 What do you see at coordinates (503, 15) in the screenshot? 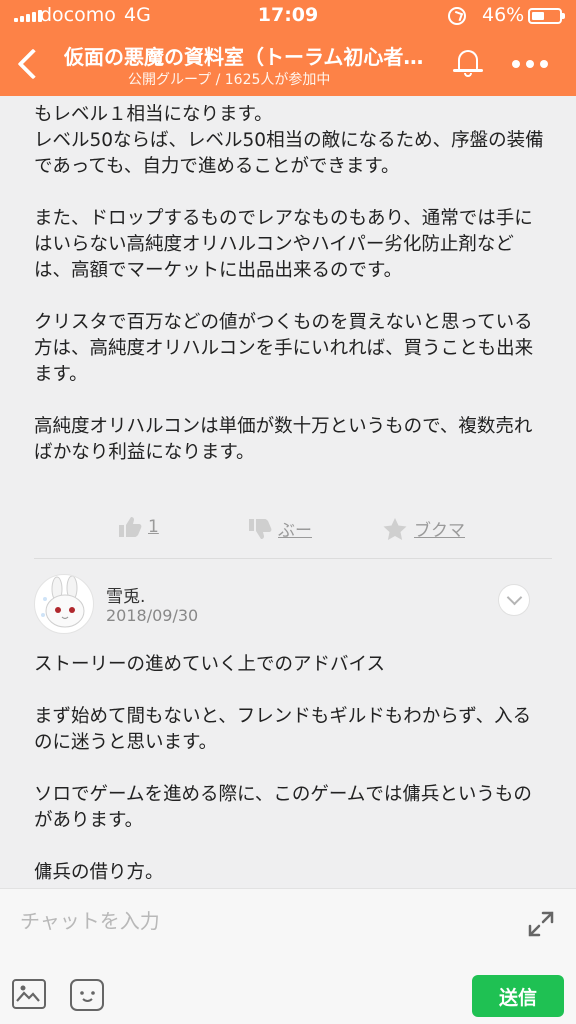
I see `battery-percent: 46%` at bounding box center [503, 15].